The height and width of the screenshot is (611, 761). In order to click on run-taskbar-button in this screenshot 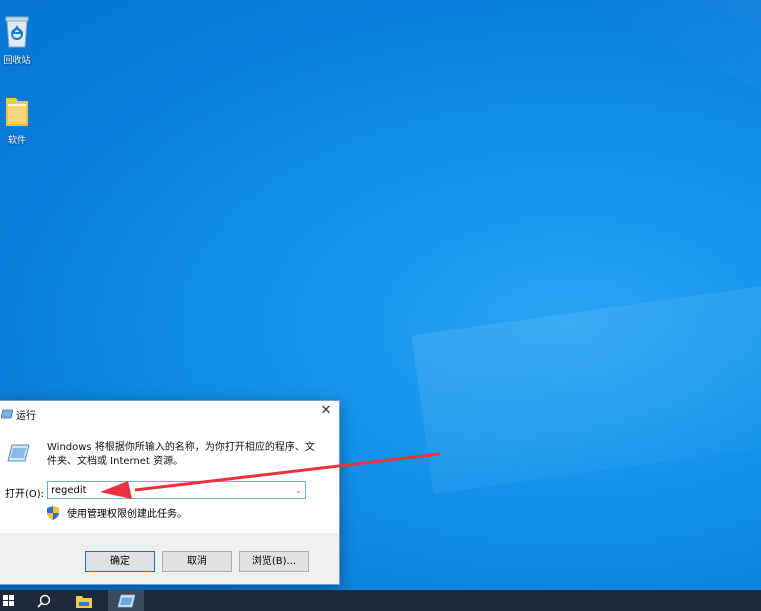, I will do `click(126, 600)`.